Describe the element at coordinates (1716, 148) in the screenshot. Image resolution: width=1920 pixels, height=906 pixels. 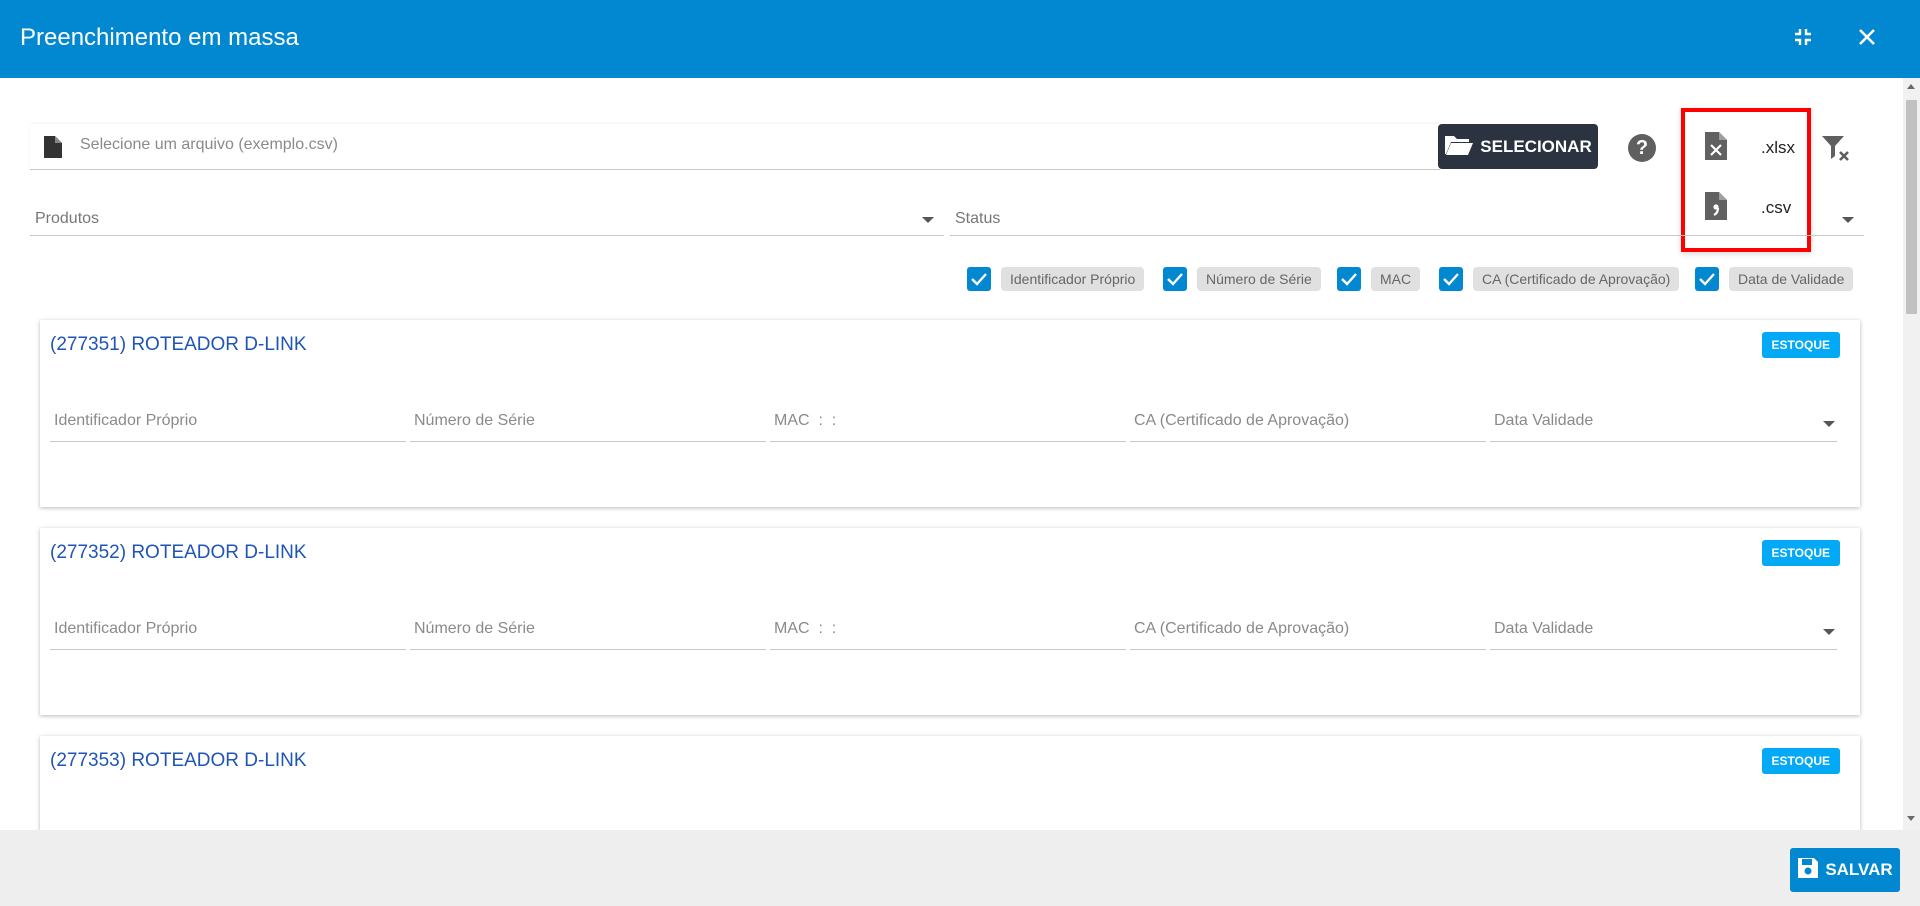
I see `xlsx-file-icon` at that location.